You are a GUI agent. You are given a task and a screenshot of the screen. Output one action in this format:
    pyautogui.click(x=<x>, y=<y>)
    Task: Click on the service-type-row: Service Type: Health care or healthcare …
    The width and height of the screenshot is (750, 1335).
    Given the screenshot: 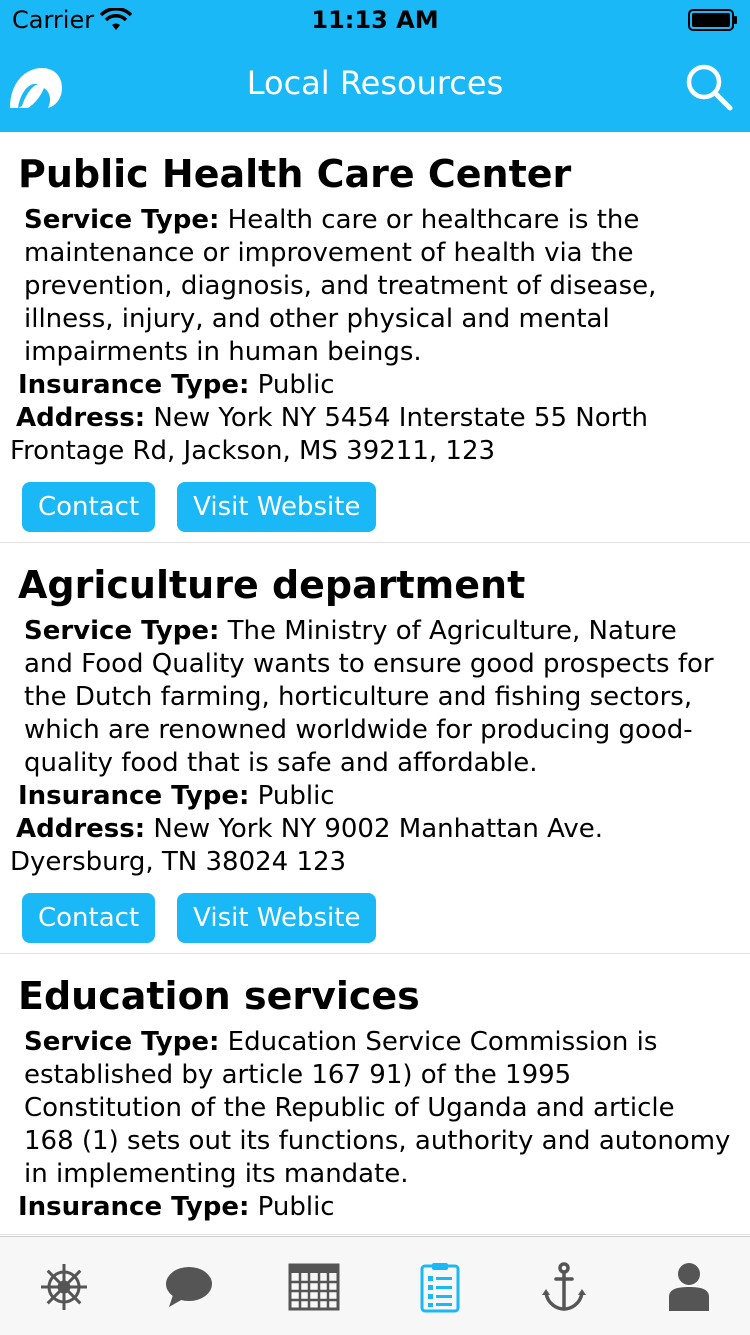 What is the action you would take?
    pyautogui.click(x=375, y=286)
    